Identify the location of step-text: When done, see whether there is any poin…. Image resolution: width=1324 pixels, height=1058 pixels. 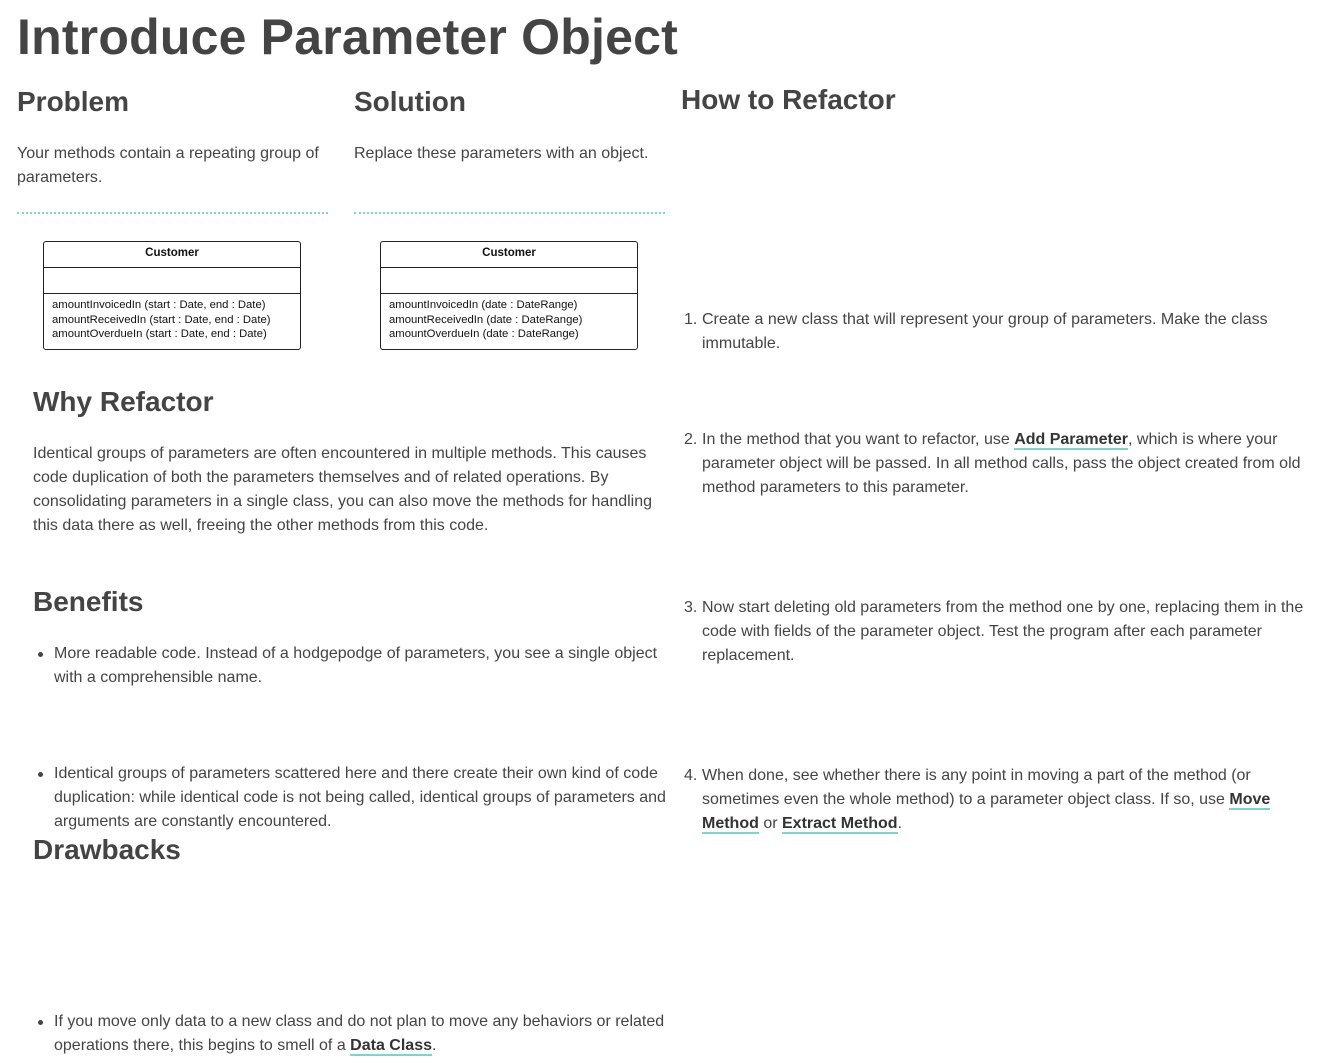
(976, 787).